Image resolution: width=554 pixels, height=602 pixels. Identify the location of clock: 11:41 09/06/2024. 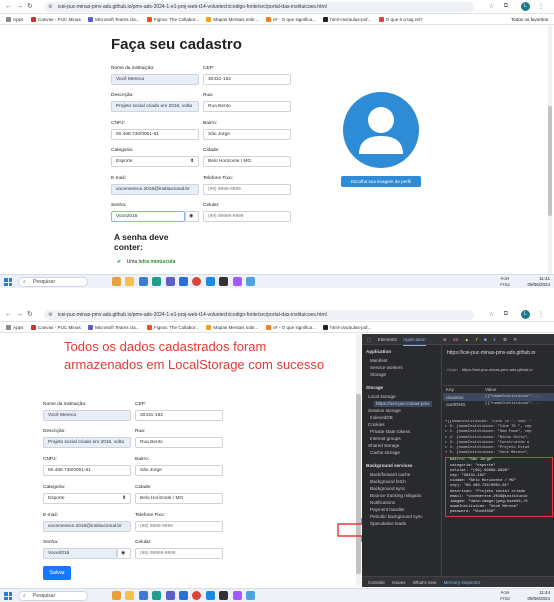
(538, 281).